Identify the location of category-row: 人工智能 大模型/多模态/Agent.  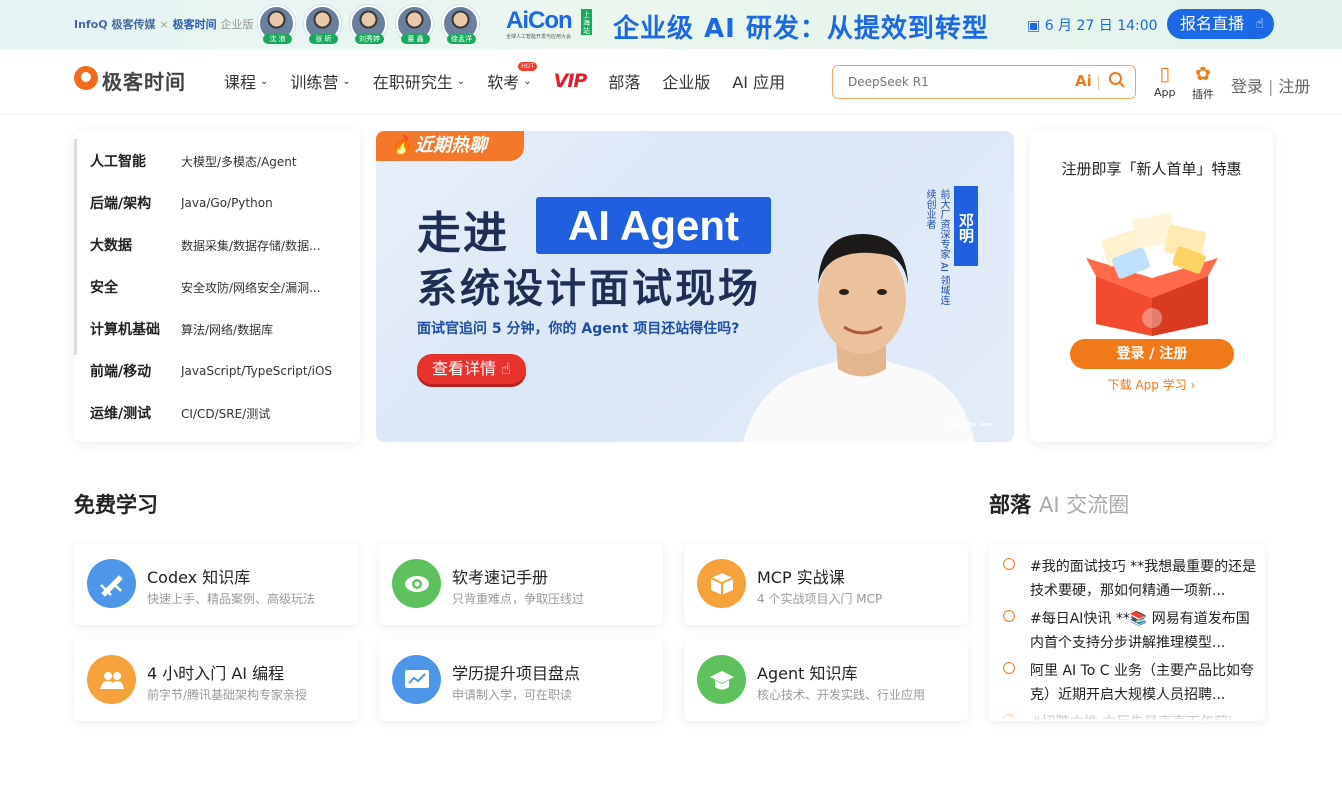
(215, 161).